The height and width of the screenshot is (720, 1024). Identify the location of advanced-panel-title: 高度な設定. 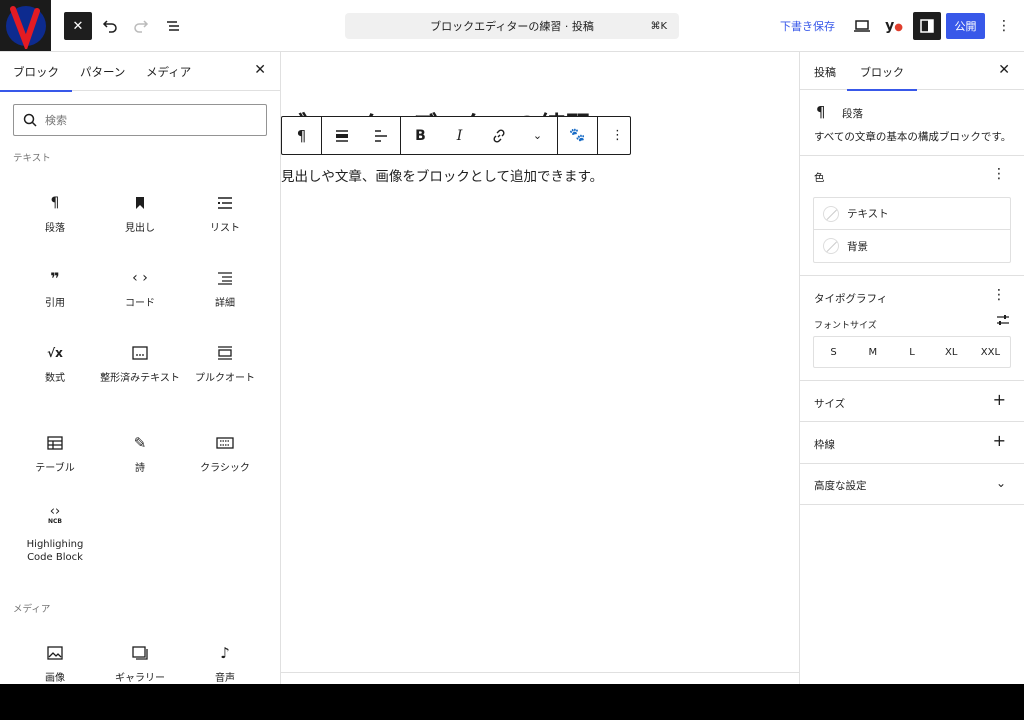
(840, 485).